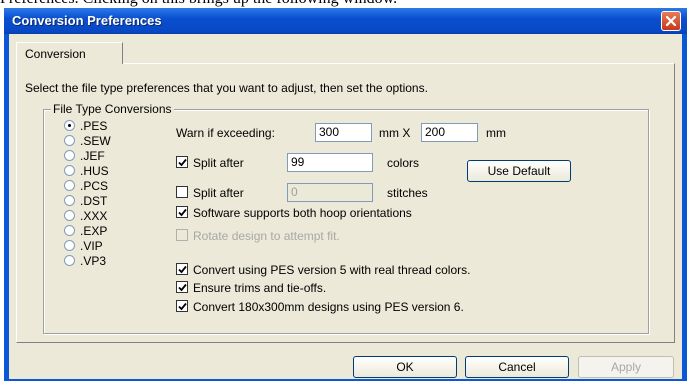 This screenshot has height=381, width=698. What do you see at coordinates (496, 133) in the screenshot?
I see `mm-label: mm` at bounding box center [496, 133].